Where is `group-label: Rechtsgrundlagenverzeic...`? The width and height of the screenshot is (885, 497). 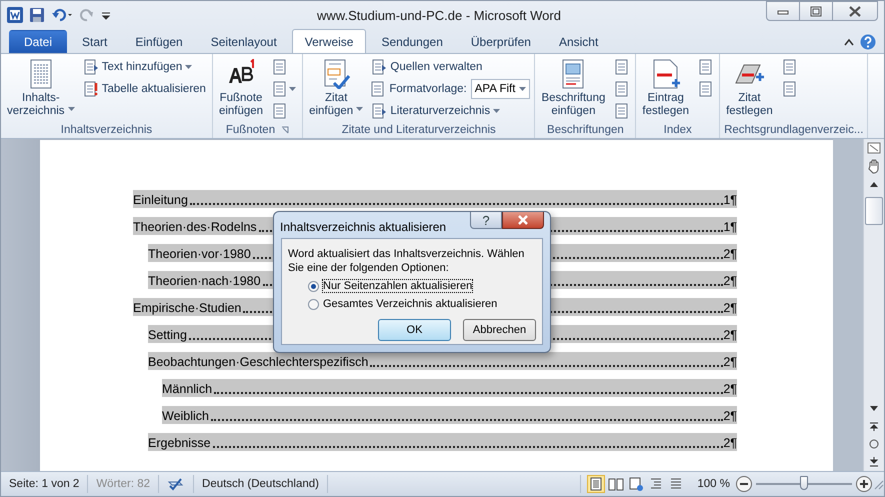 group-label: Rechtsgrundlagenverzeic... is located at coordinates (794, 130).